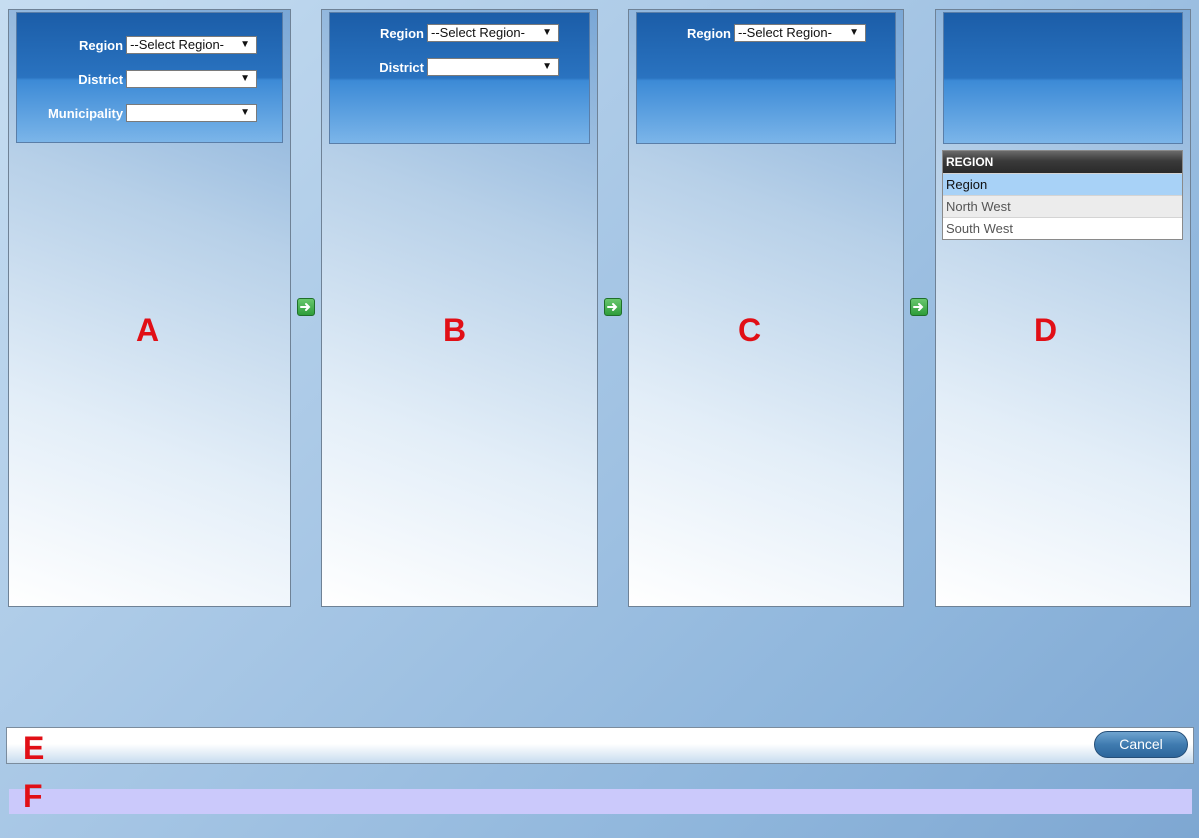 This screenshot has width=1199, height=838. Describe the element at coordinates (85, 113) in the screenshot. I see `municipality-label: Municipality` at that location.